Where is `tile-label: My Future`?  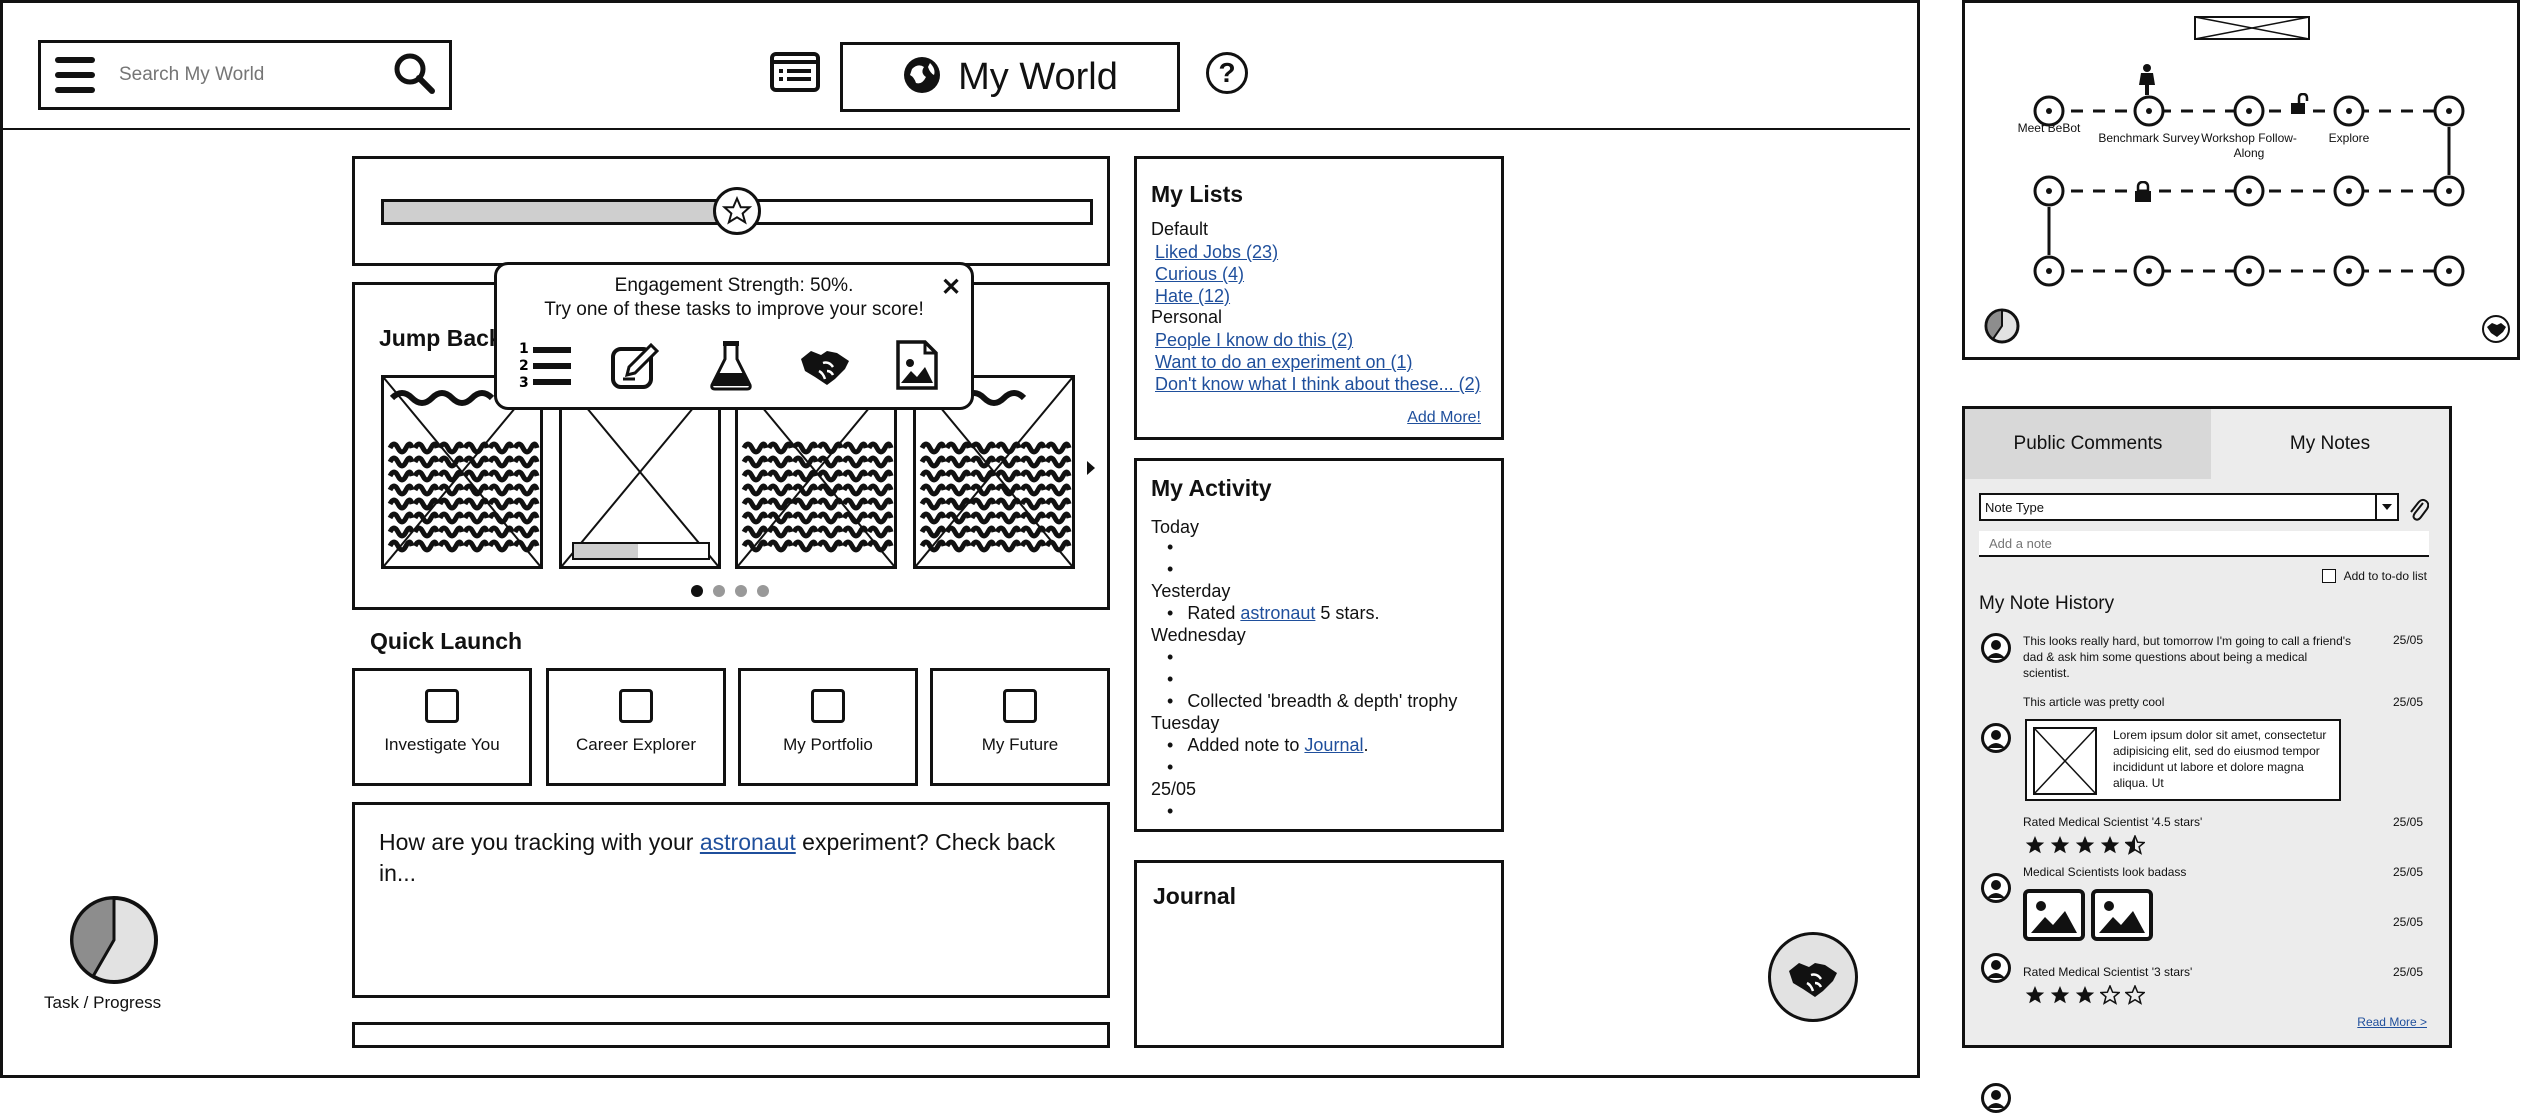 tile-label: My Future is located at coordinates (1020, 744).